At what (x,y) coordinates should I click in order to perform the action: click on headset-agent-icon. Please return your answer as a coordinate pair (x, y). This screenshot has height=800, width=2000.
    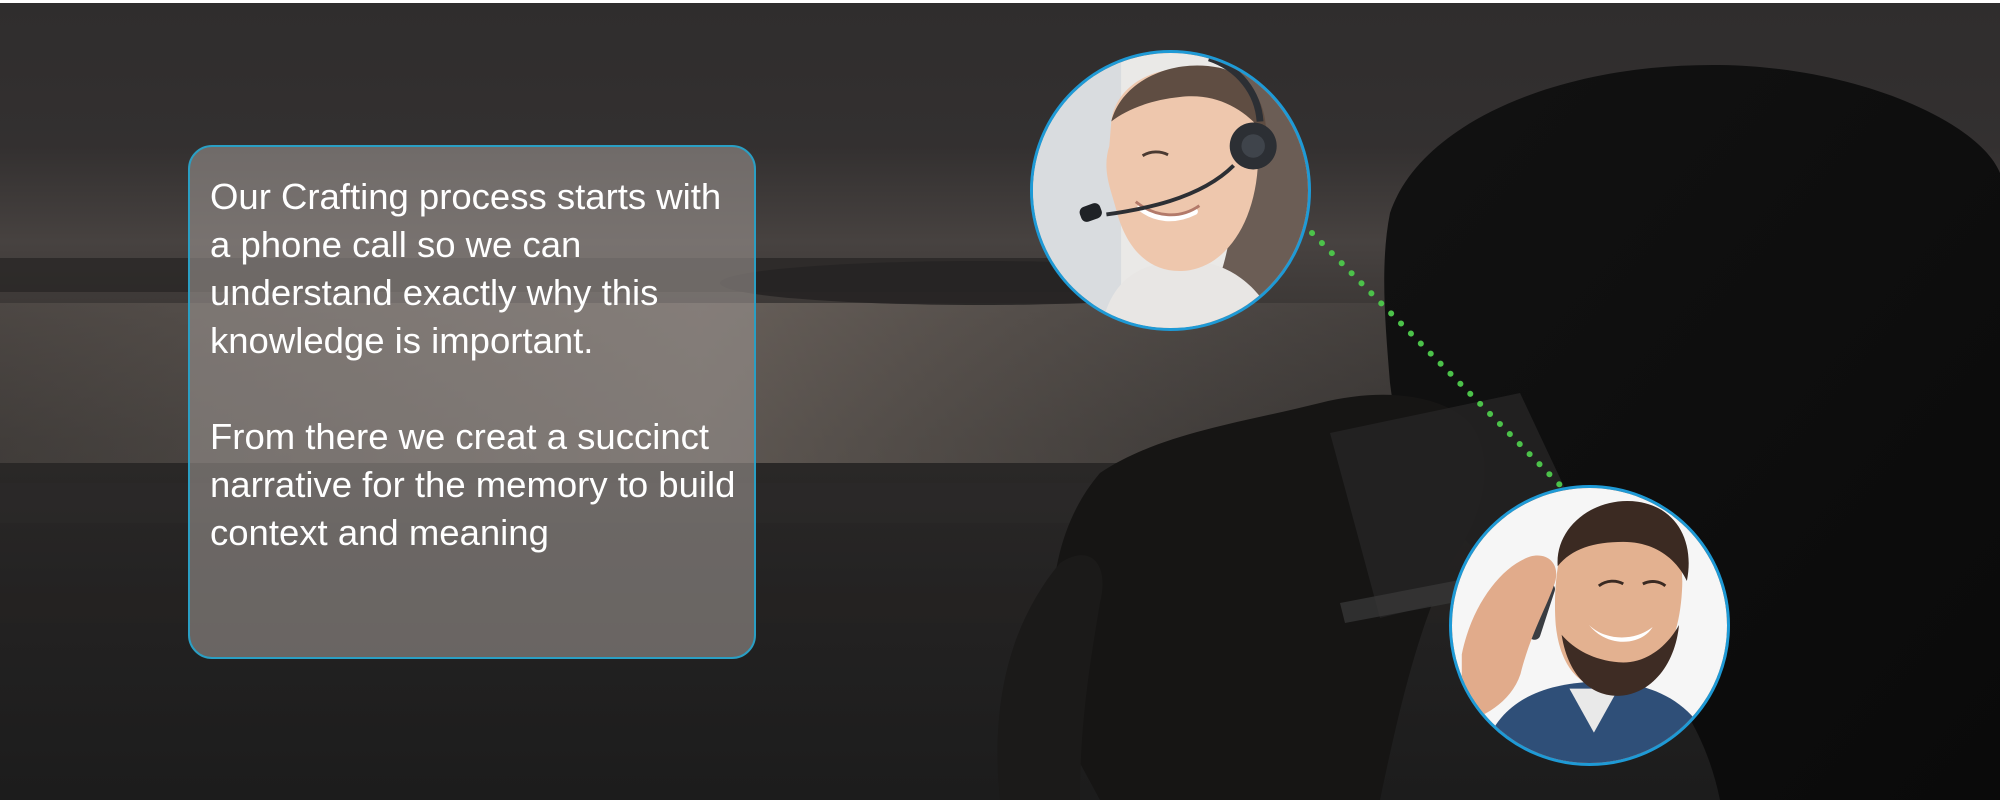
    Looking at the image, I should click on (1170, 190).